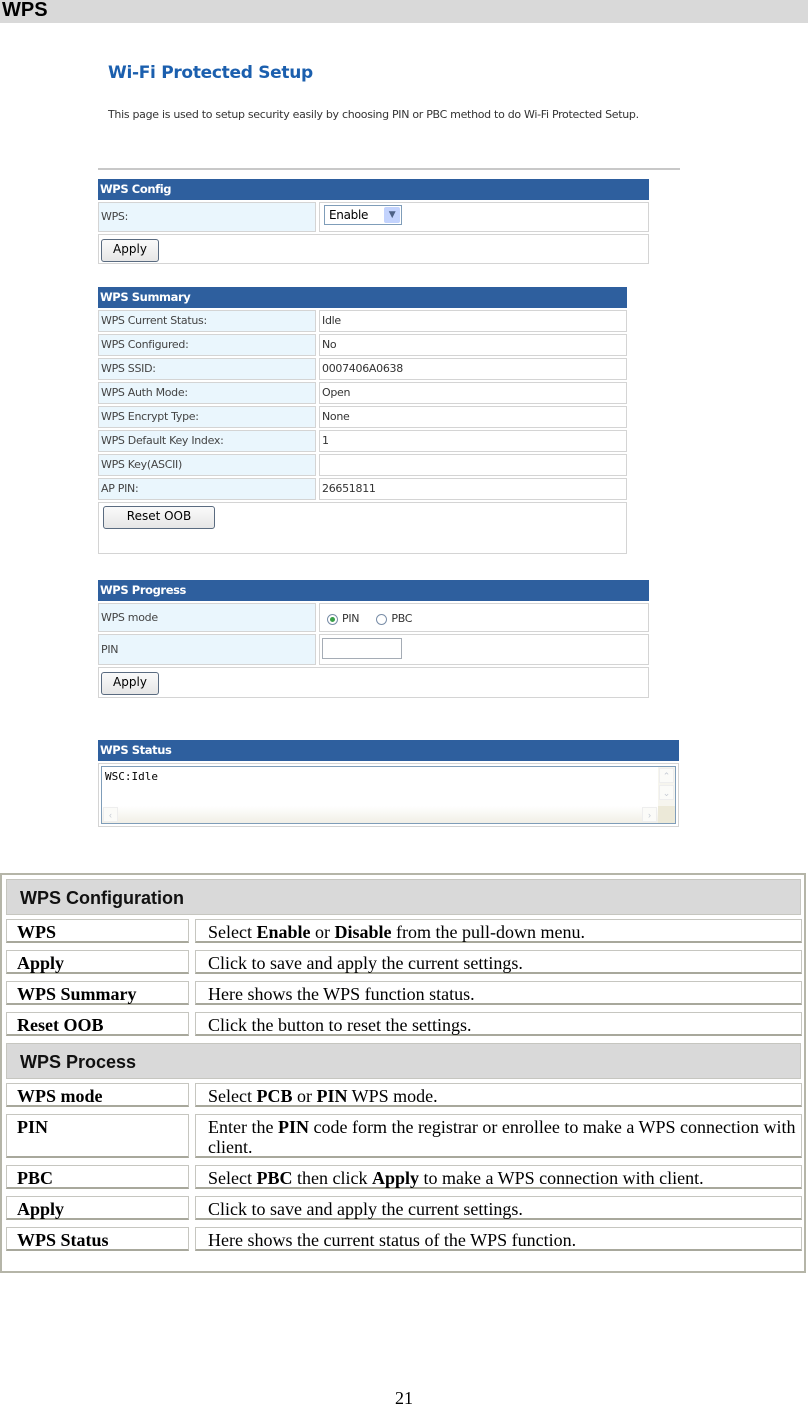  Describe the element at coordinates (392, 1096) in the screenshot. I see `description-text: WPS mode.` at that location.